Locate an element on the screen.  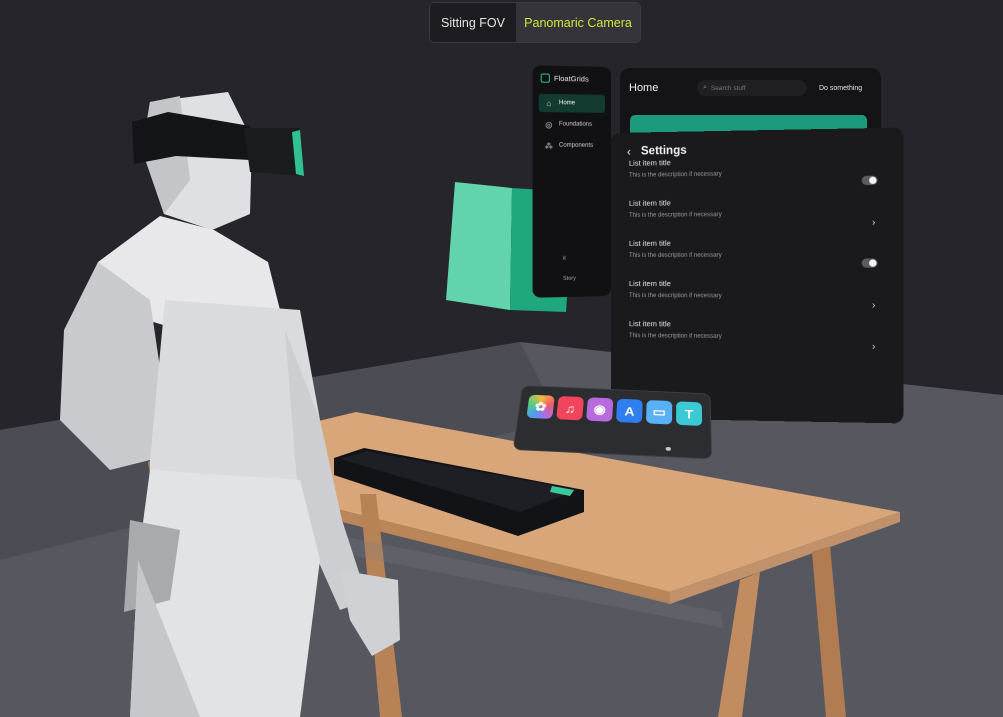
search-placeholder: Search stuff is located at coordinates (728, 88).